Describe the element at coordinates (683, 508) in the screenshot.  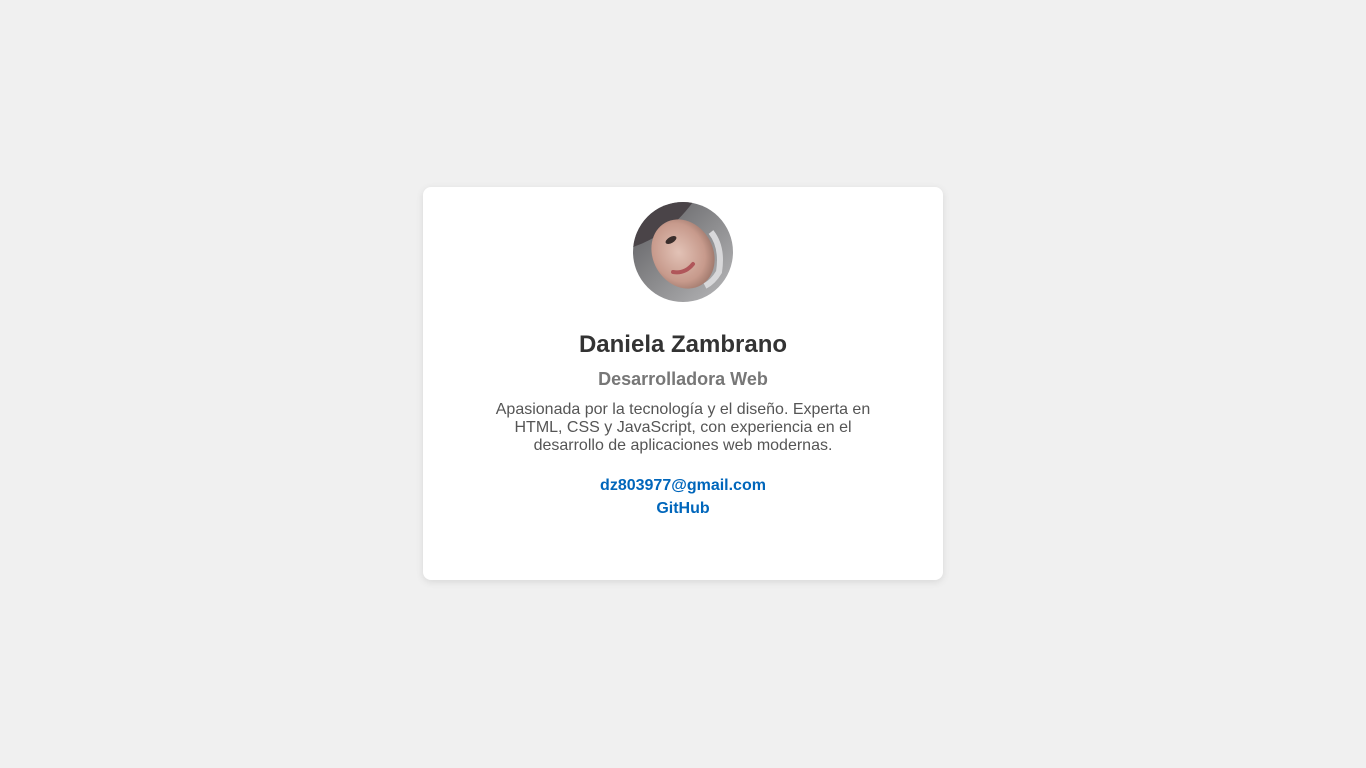
I see `github-link: GitHub` at that location.